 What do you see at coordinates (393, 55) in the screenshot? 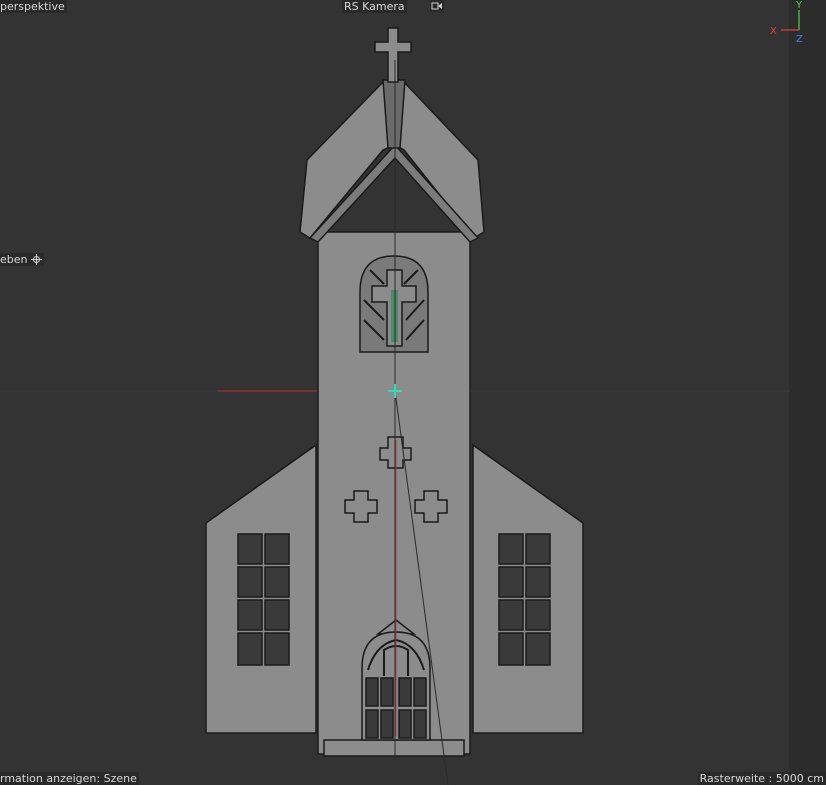
I see `top-cross` at bounding box center [393, 55].